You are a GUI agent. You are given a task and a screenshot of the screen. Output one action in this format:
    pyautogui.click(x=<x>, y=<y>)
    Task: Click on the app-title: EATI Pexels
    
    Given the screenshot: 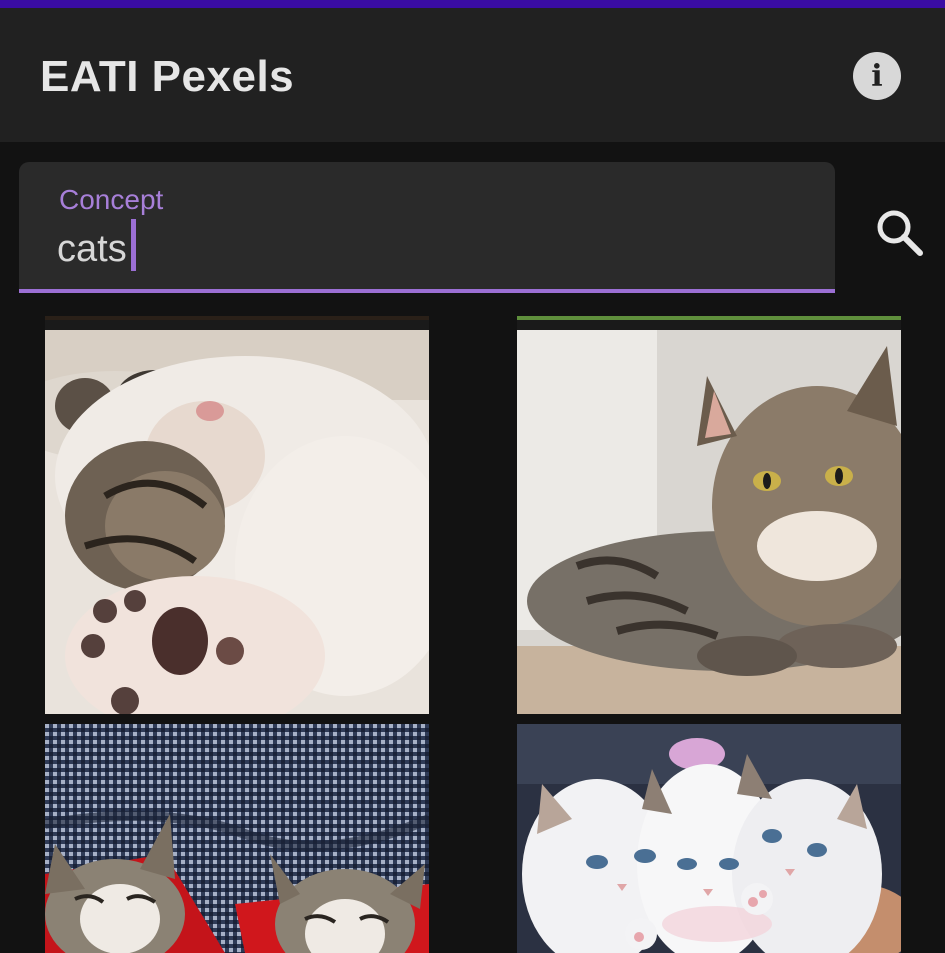 What is the action you would take?
    pyautogui.click(x=167, y=76)
    